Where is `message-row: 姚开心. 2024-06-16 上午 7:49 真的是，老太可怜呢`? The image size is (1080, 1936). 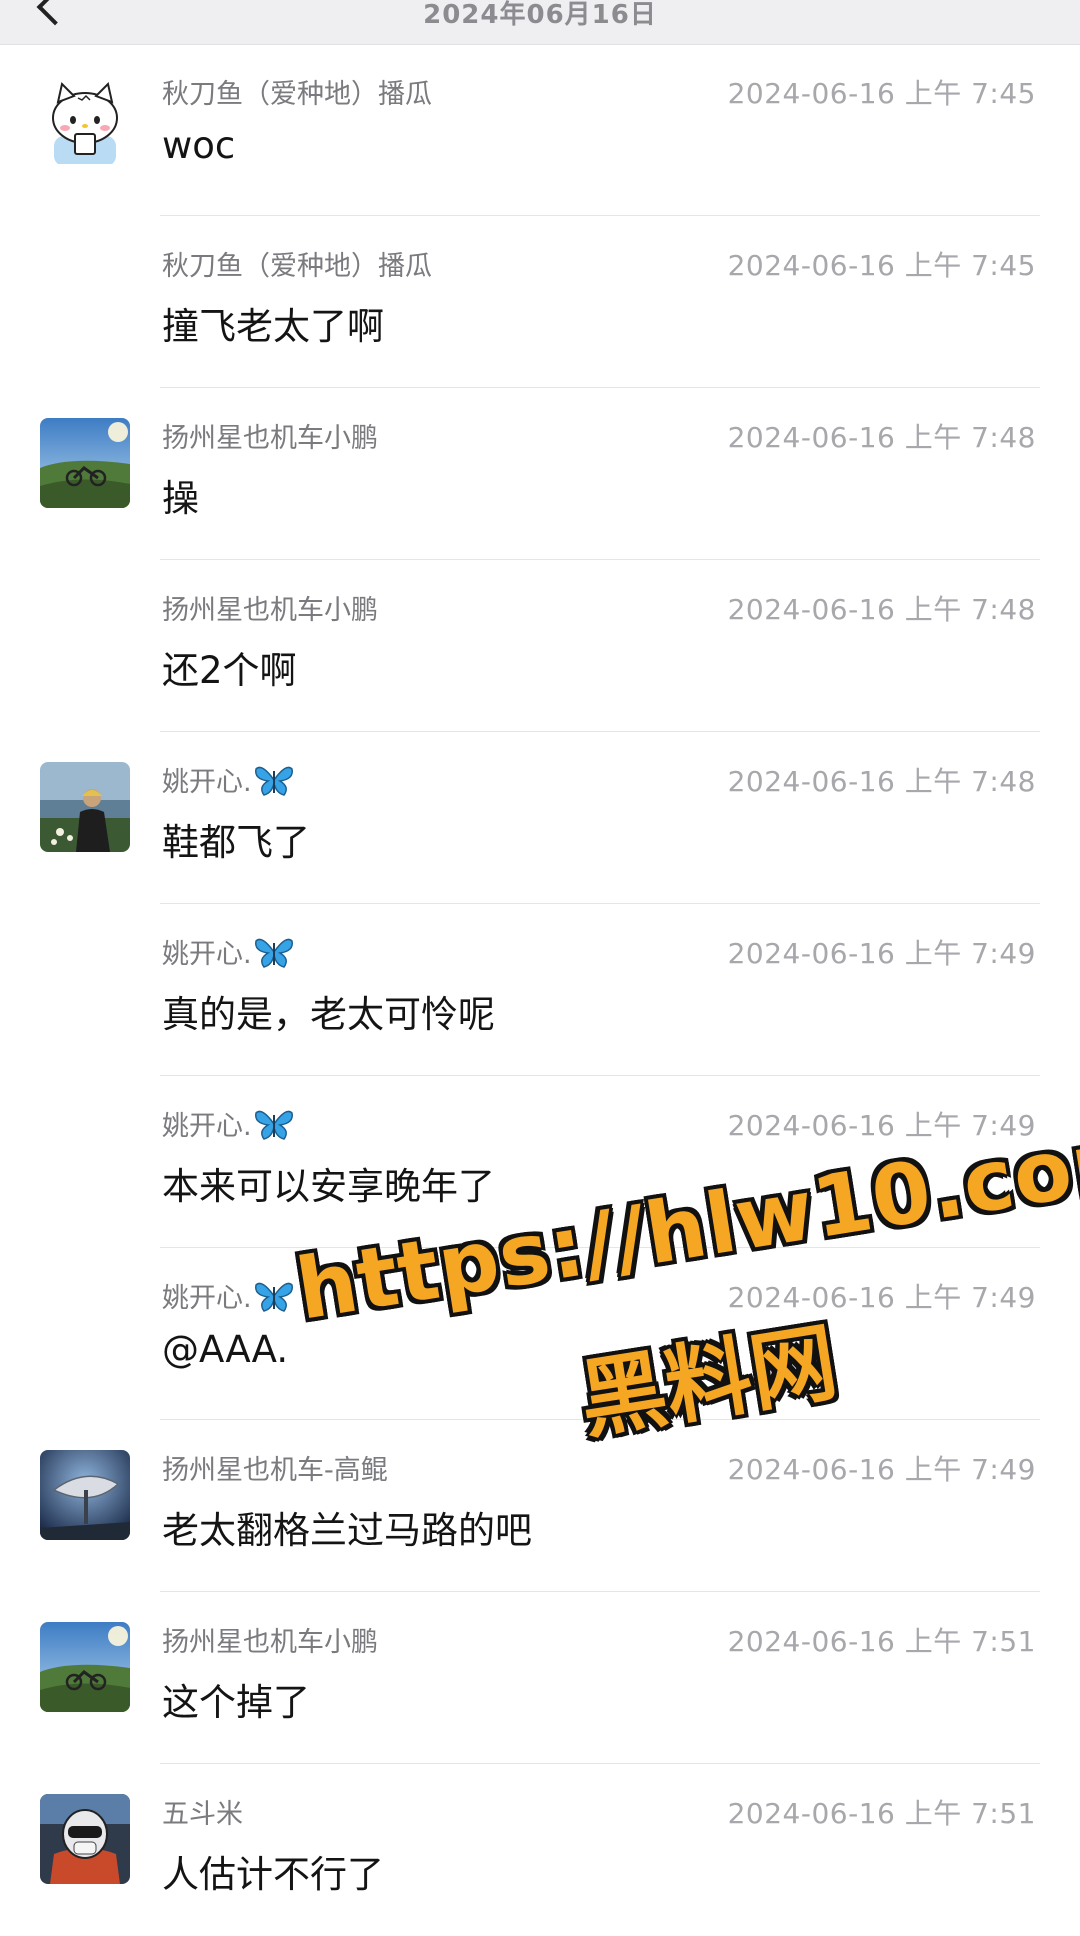 message-row: 姚开心. 2024-06-16 上午 7:49 真的是，老太可怜呢 is located at coordinates (540, 990).